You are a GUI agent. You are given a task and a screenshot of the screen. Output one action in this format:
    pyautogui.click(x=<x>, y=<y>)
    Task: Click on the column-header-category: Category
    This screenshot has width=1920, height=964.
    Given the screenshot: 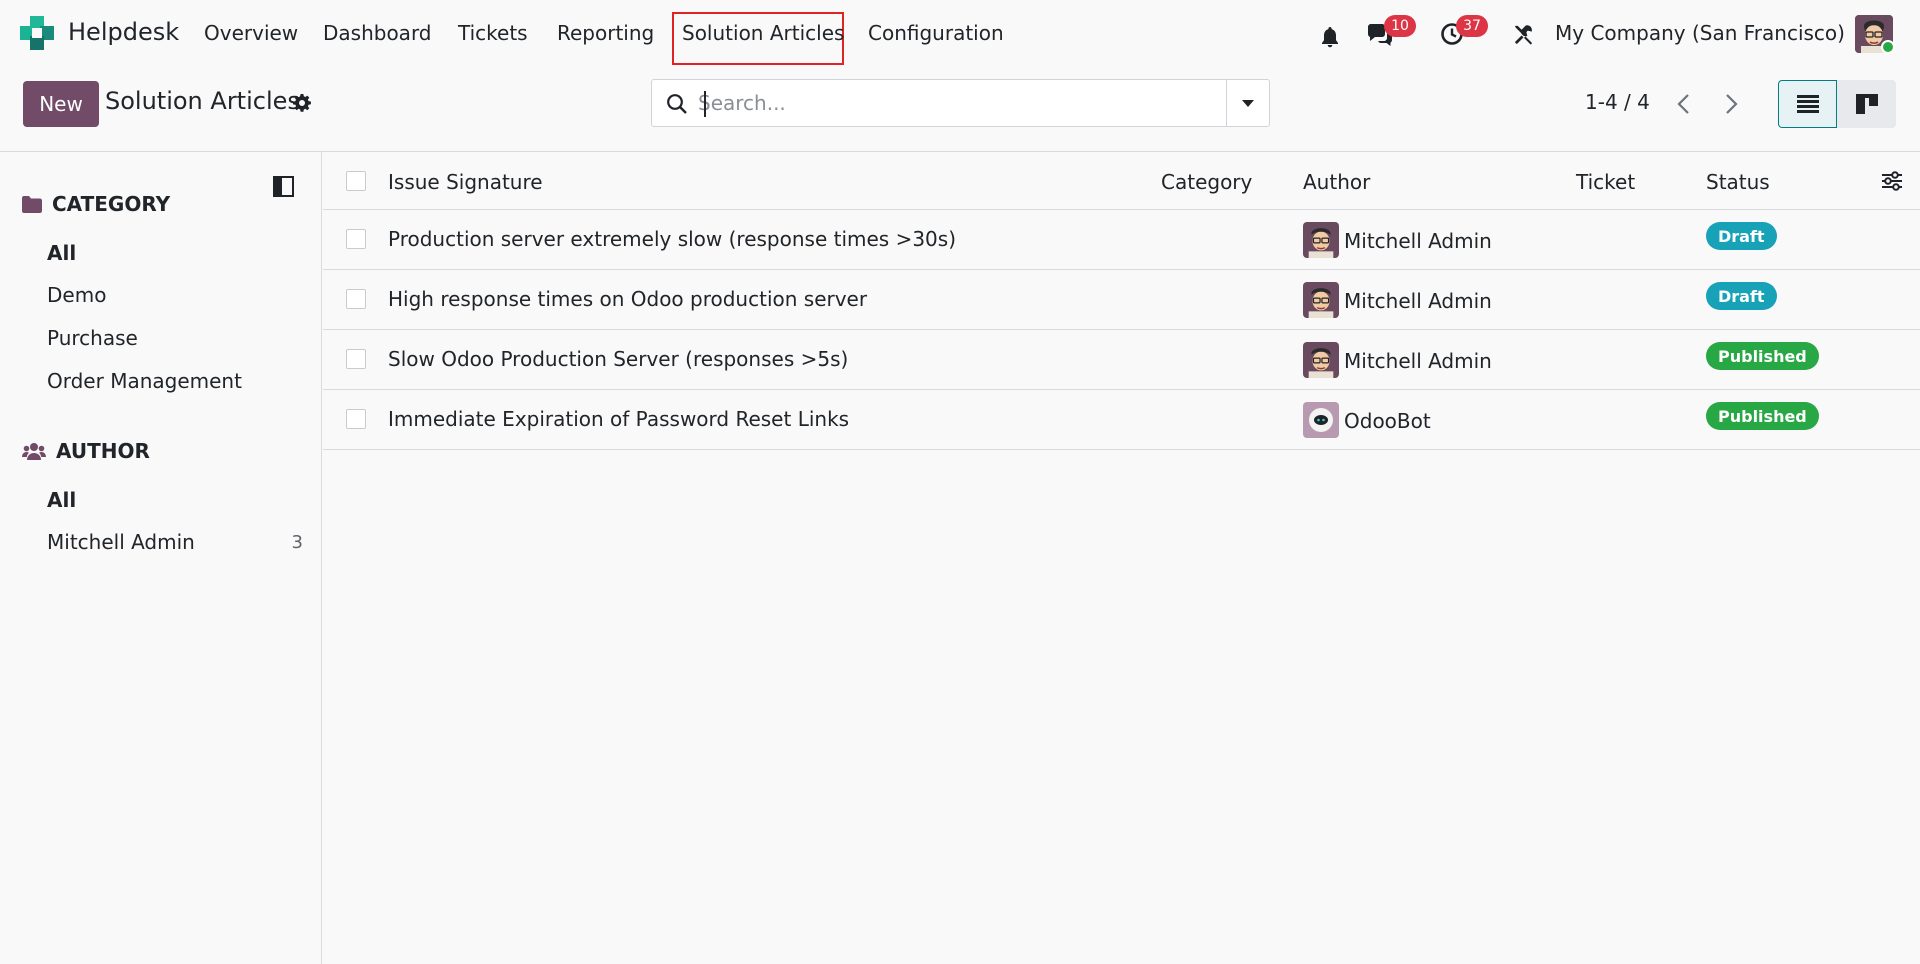 What is the action you would take?
    pyautogui.click(x=1206, y=182)
    